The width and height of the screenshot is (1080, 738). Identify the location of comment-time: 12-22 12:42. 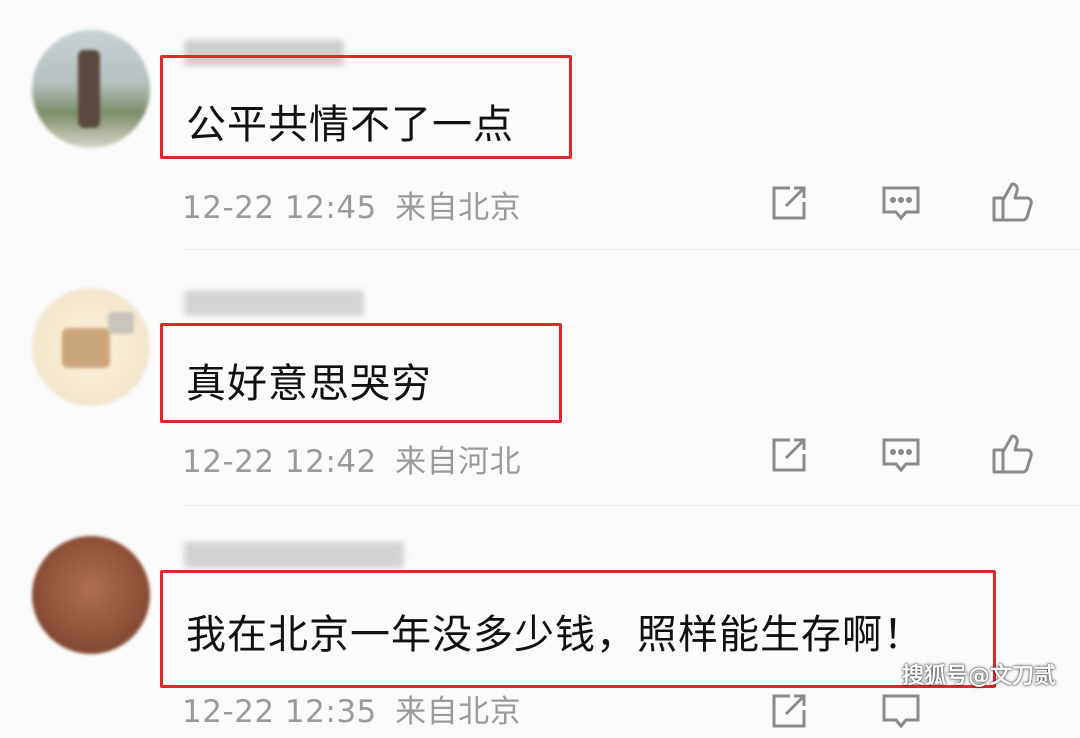
(279, 462).